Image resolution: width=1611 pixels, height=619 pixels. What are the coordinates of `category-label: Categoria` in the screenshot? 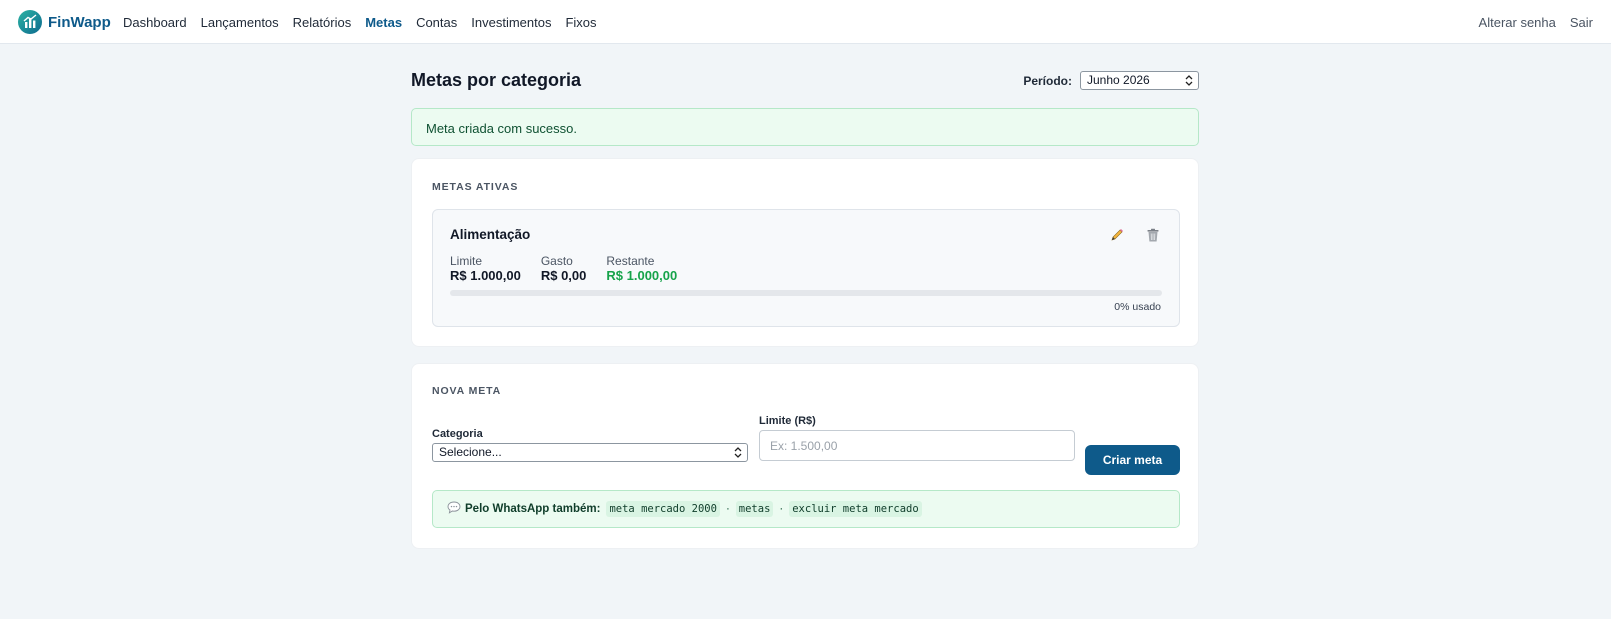 It's located at (457, 434).